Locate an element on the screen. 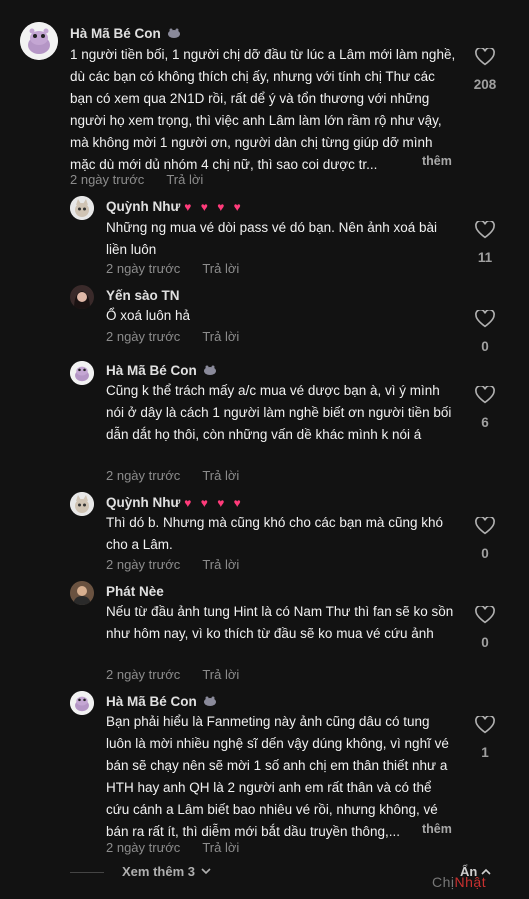 The image size is (529, 899). divider is located at coordinates (87, 872).